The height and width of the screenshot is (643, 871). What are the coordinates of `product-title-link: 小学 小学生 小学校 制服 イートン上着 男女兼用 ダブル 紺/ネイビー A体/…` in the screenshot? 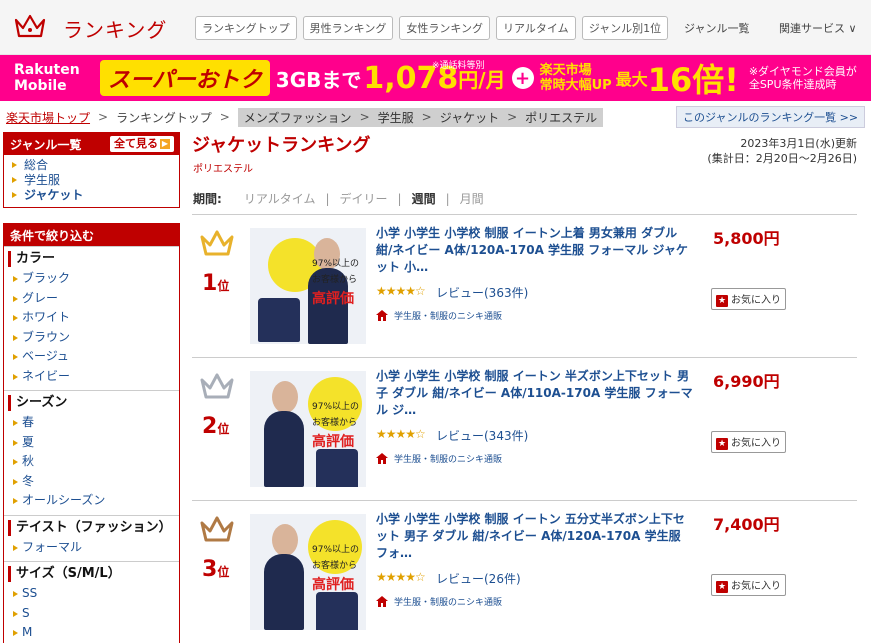 It's located at (536, 250).